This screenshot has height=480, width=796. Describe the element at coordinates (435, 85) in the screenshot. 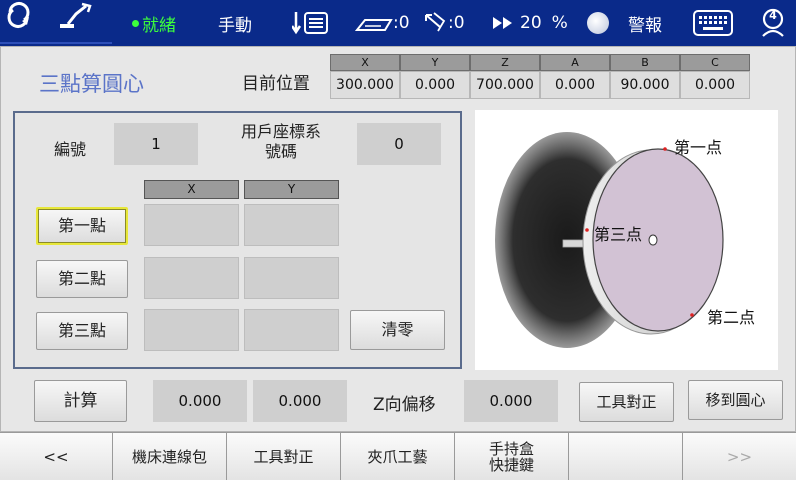

I see `position-value-y: 0.000` at that location.